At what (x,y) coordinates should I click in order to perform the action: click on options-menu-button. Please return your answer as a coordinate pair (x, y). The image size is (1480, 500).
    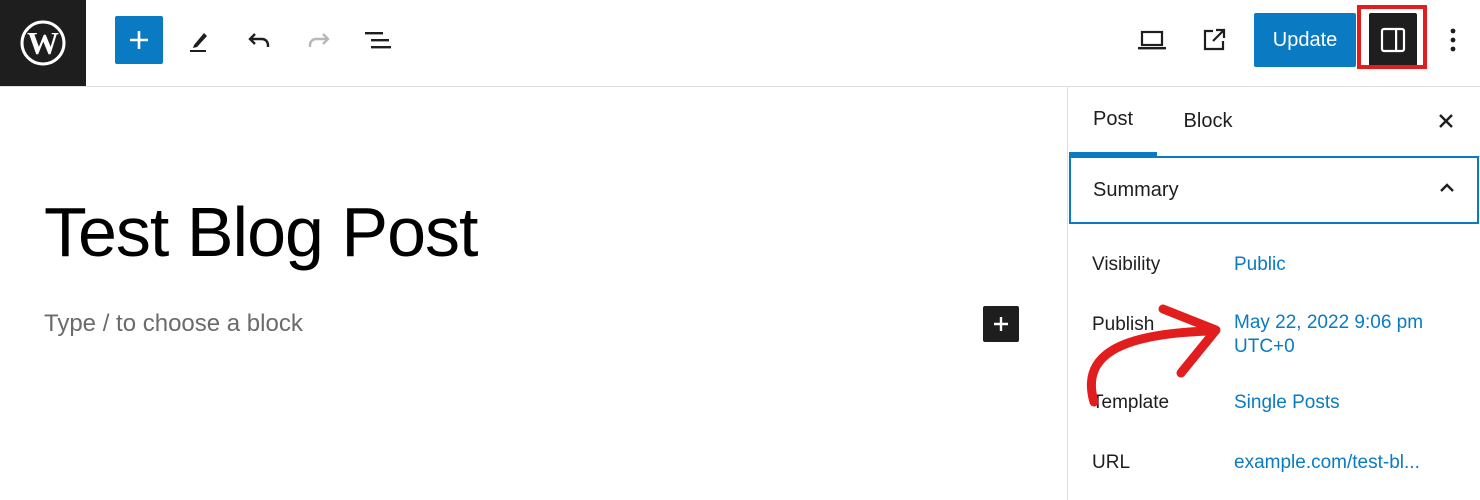
    Looking at the image, I should click on (1453, 40).